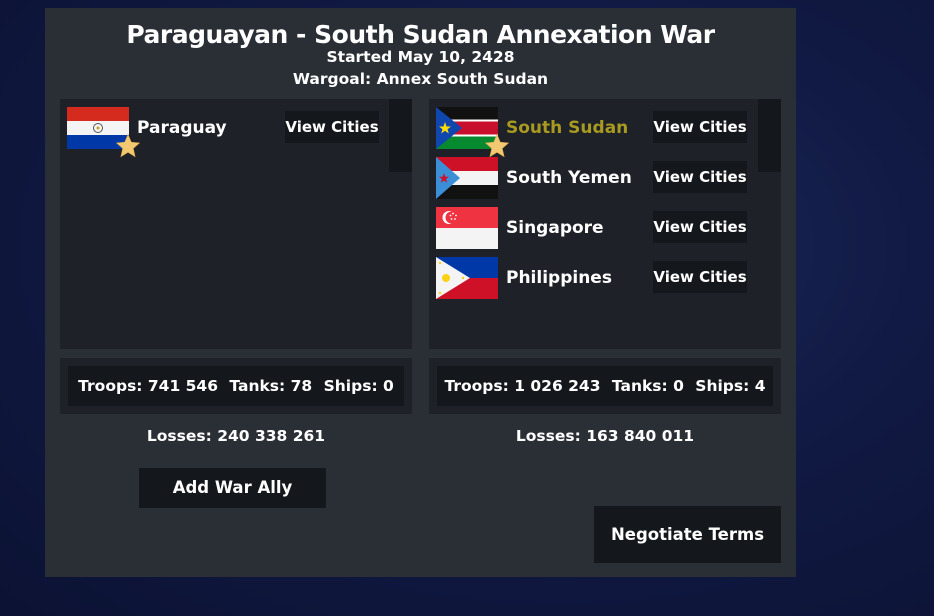 This screenshot has height=616, width=934. I want to click on defender-stats: Troops: 1 026 243 Tanks: 0 Ships: 4, so click(605, 386).